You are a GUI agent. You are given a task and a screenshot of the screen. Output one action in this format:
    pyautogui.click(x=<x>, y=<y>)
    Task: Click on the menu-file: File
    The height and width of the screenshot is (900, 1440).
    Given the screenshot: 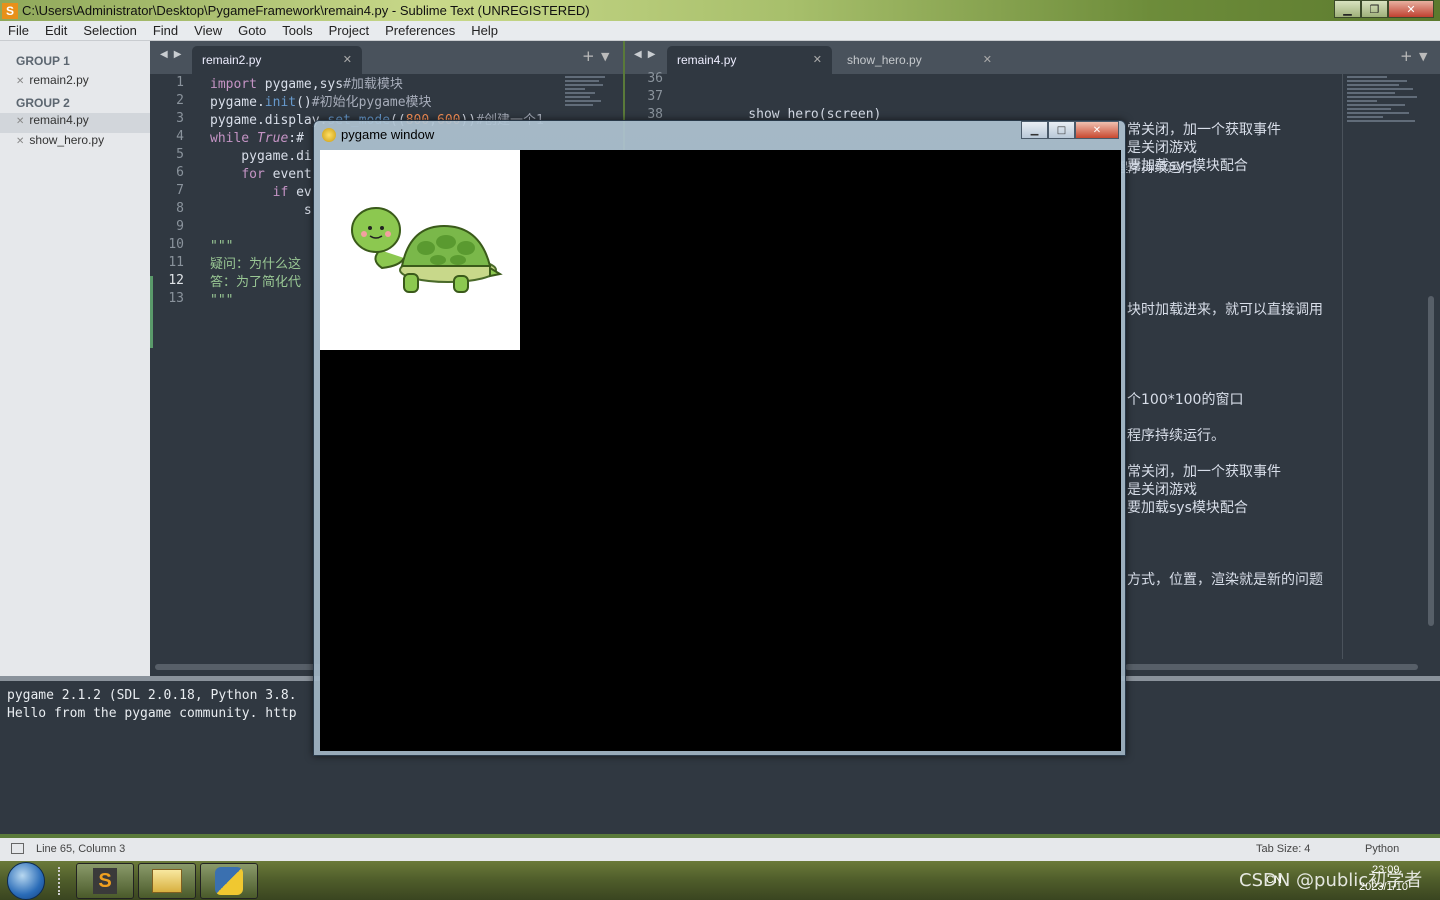 What is the action you would take?
    pyautogui.click(x=18, y=30)
    